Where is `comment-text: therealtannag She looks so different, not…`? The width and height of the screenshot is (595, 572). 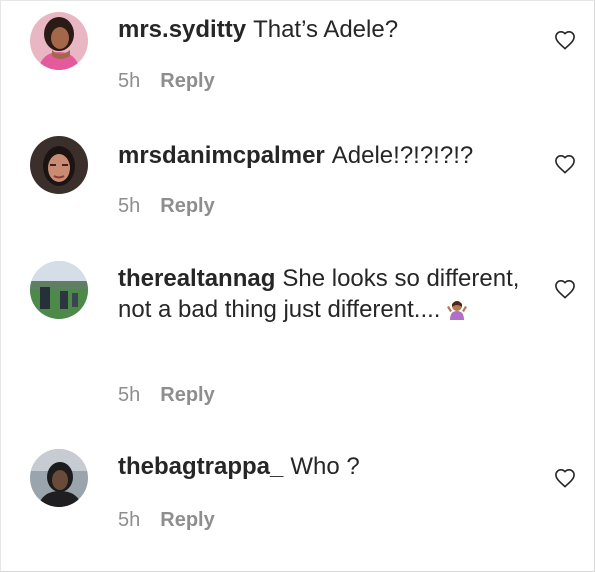
comment-text: therealtannag She looks so different, not… is located at coordinates (323, 294).